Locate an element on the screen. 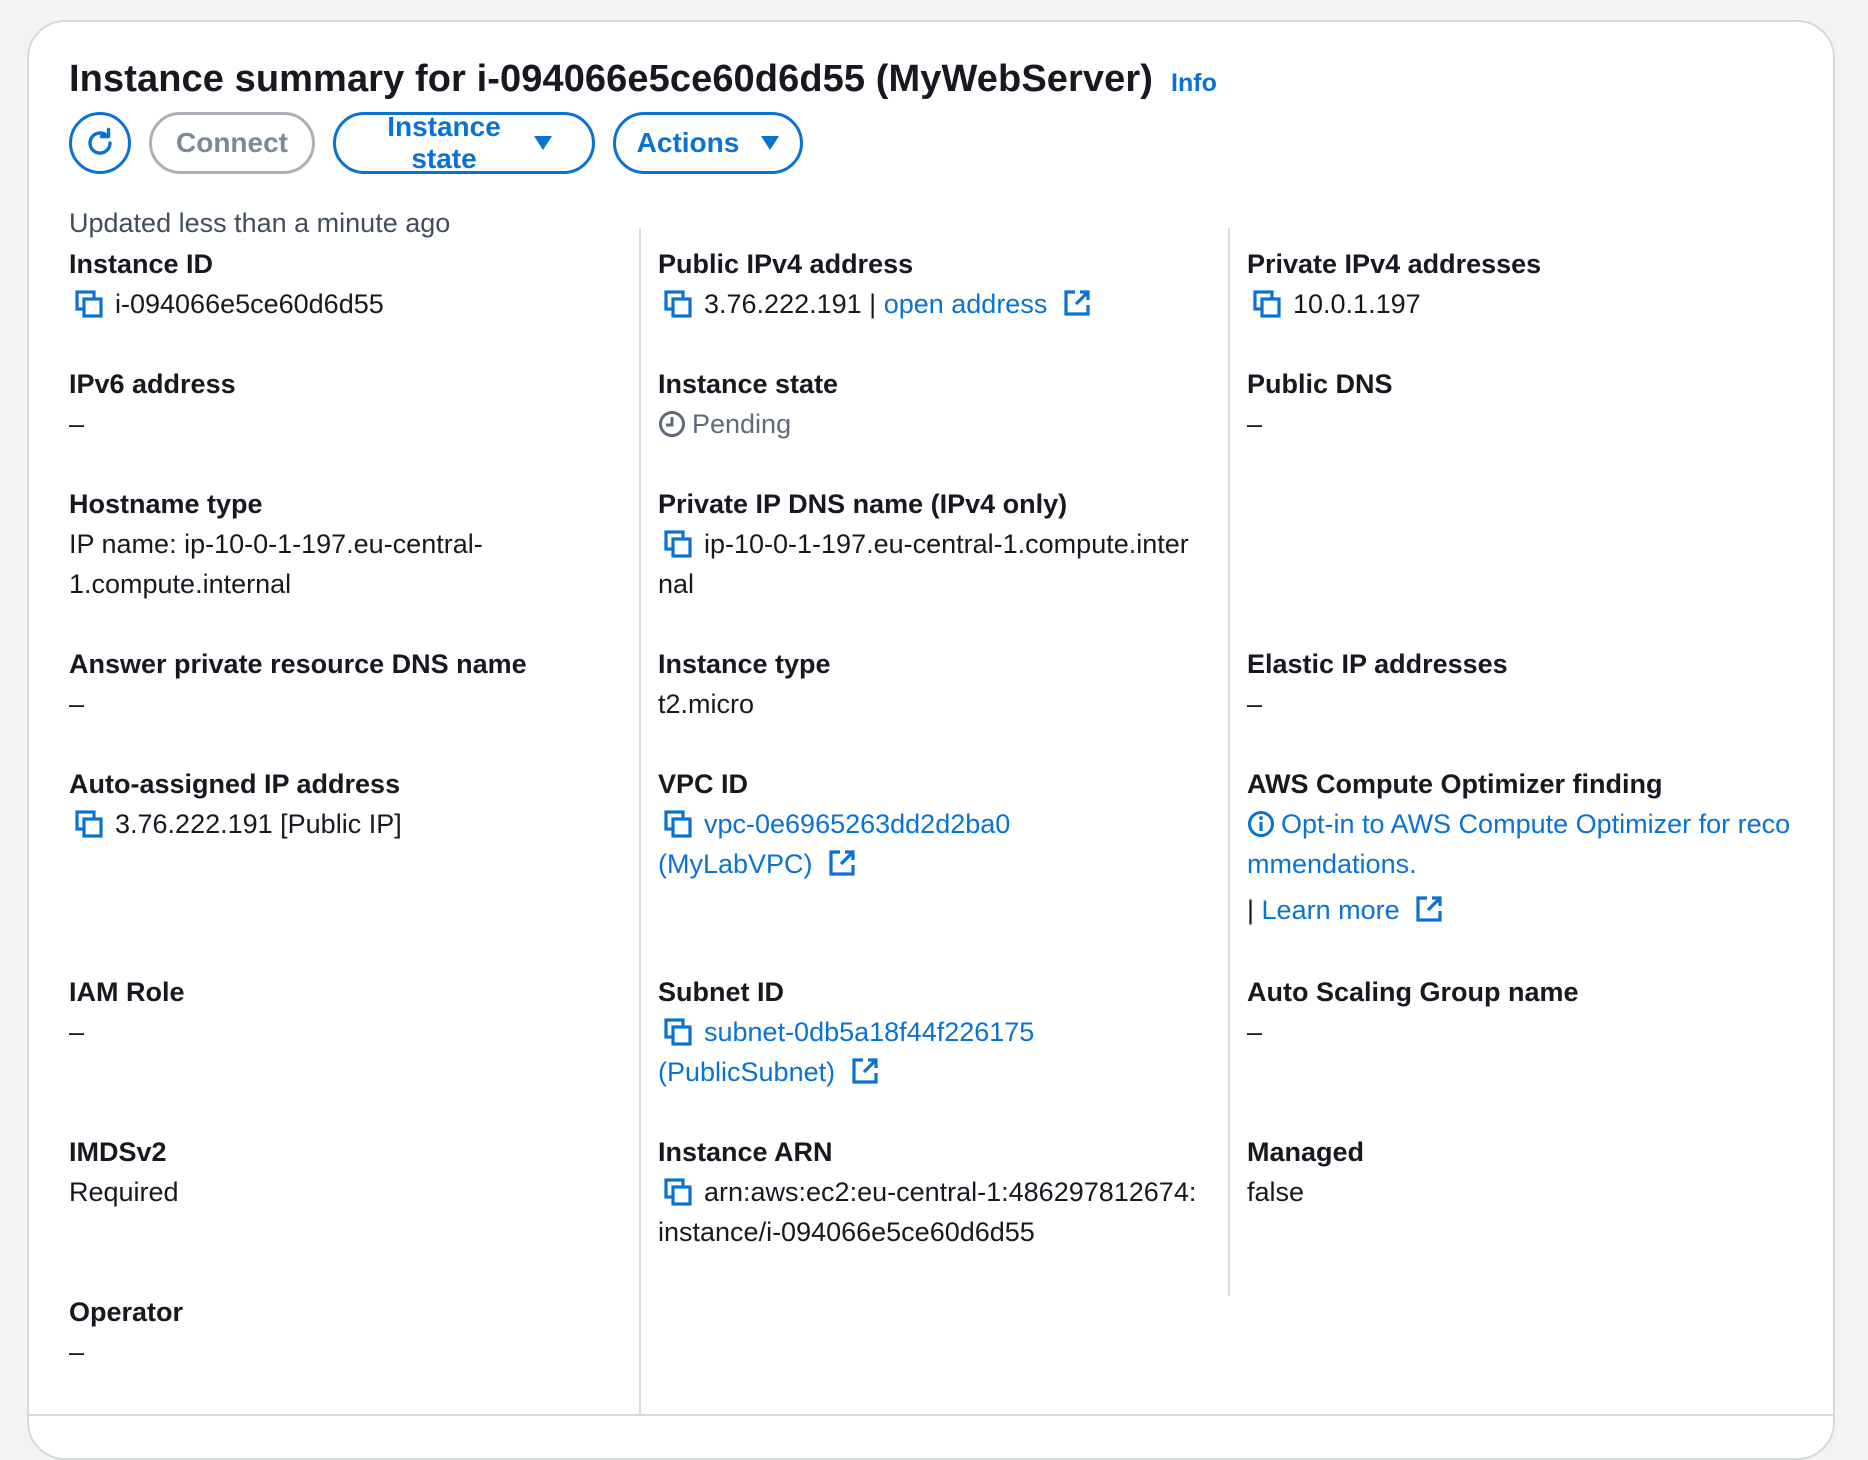 The height and width of the screenshot is (1460, 1868). field-label: Public DNS is located at coordinates (1320, 384).